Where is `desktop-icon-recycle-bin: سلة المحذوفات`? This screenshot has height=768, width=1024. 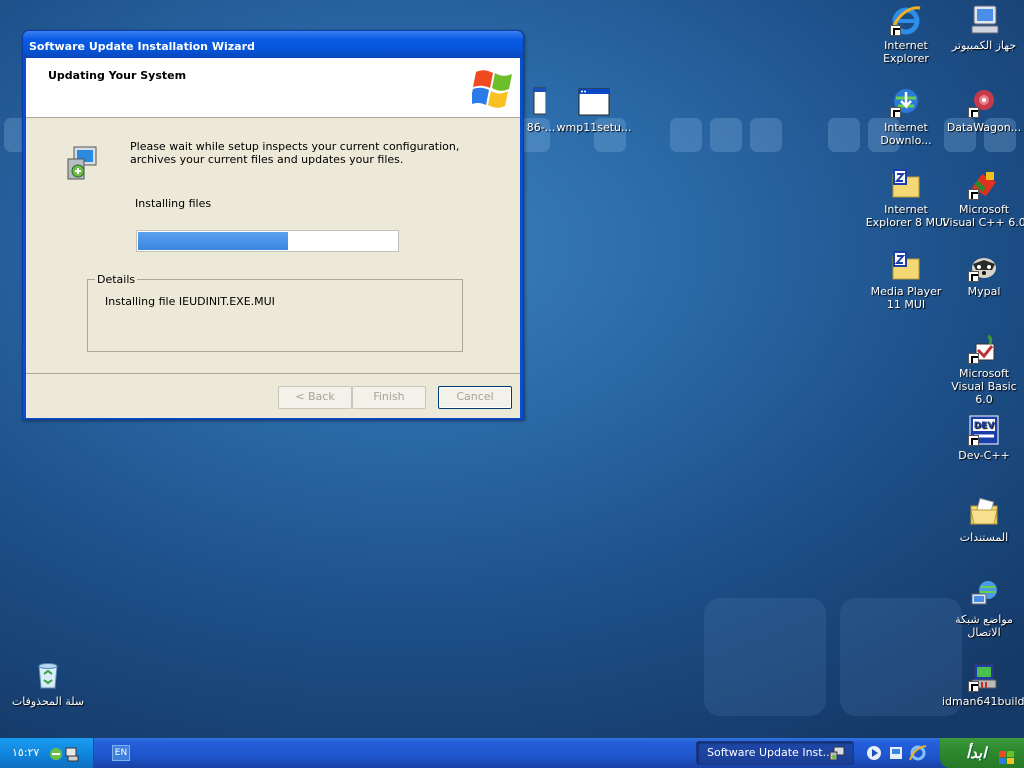
desktop-icon-recycle-bin: سلة المحذوفات is located at coordinates (48, 684).